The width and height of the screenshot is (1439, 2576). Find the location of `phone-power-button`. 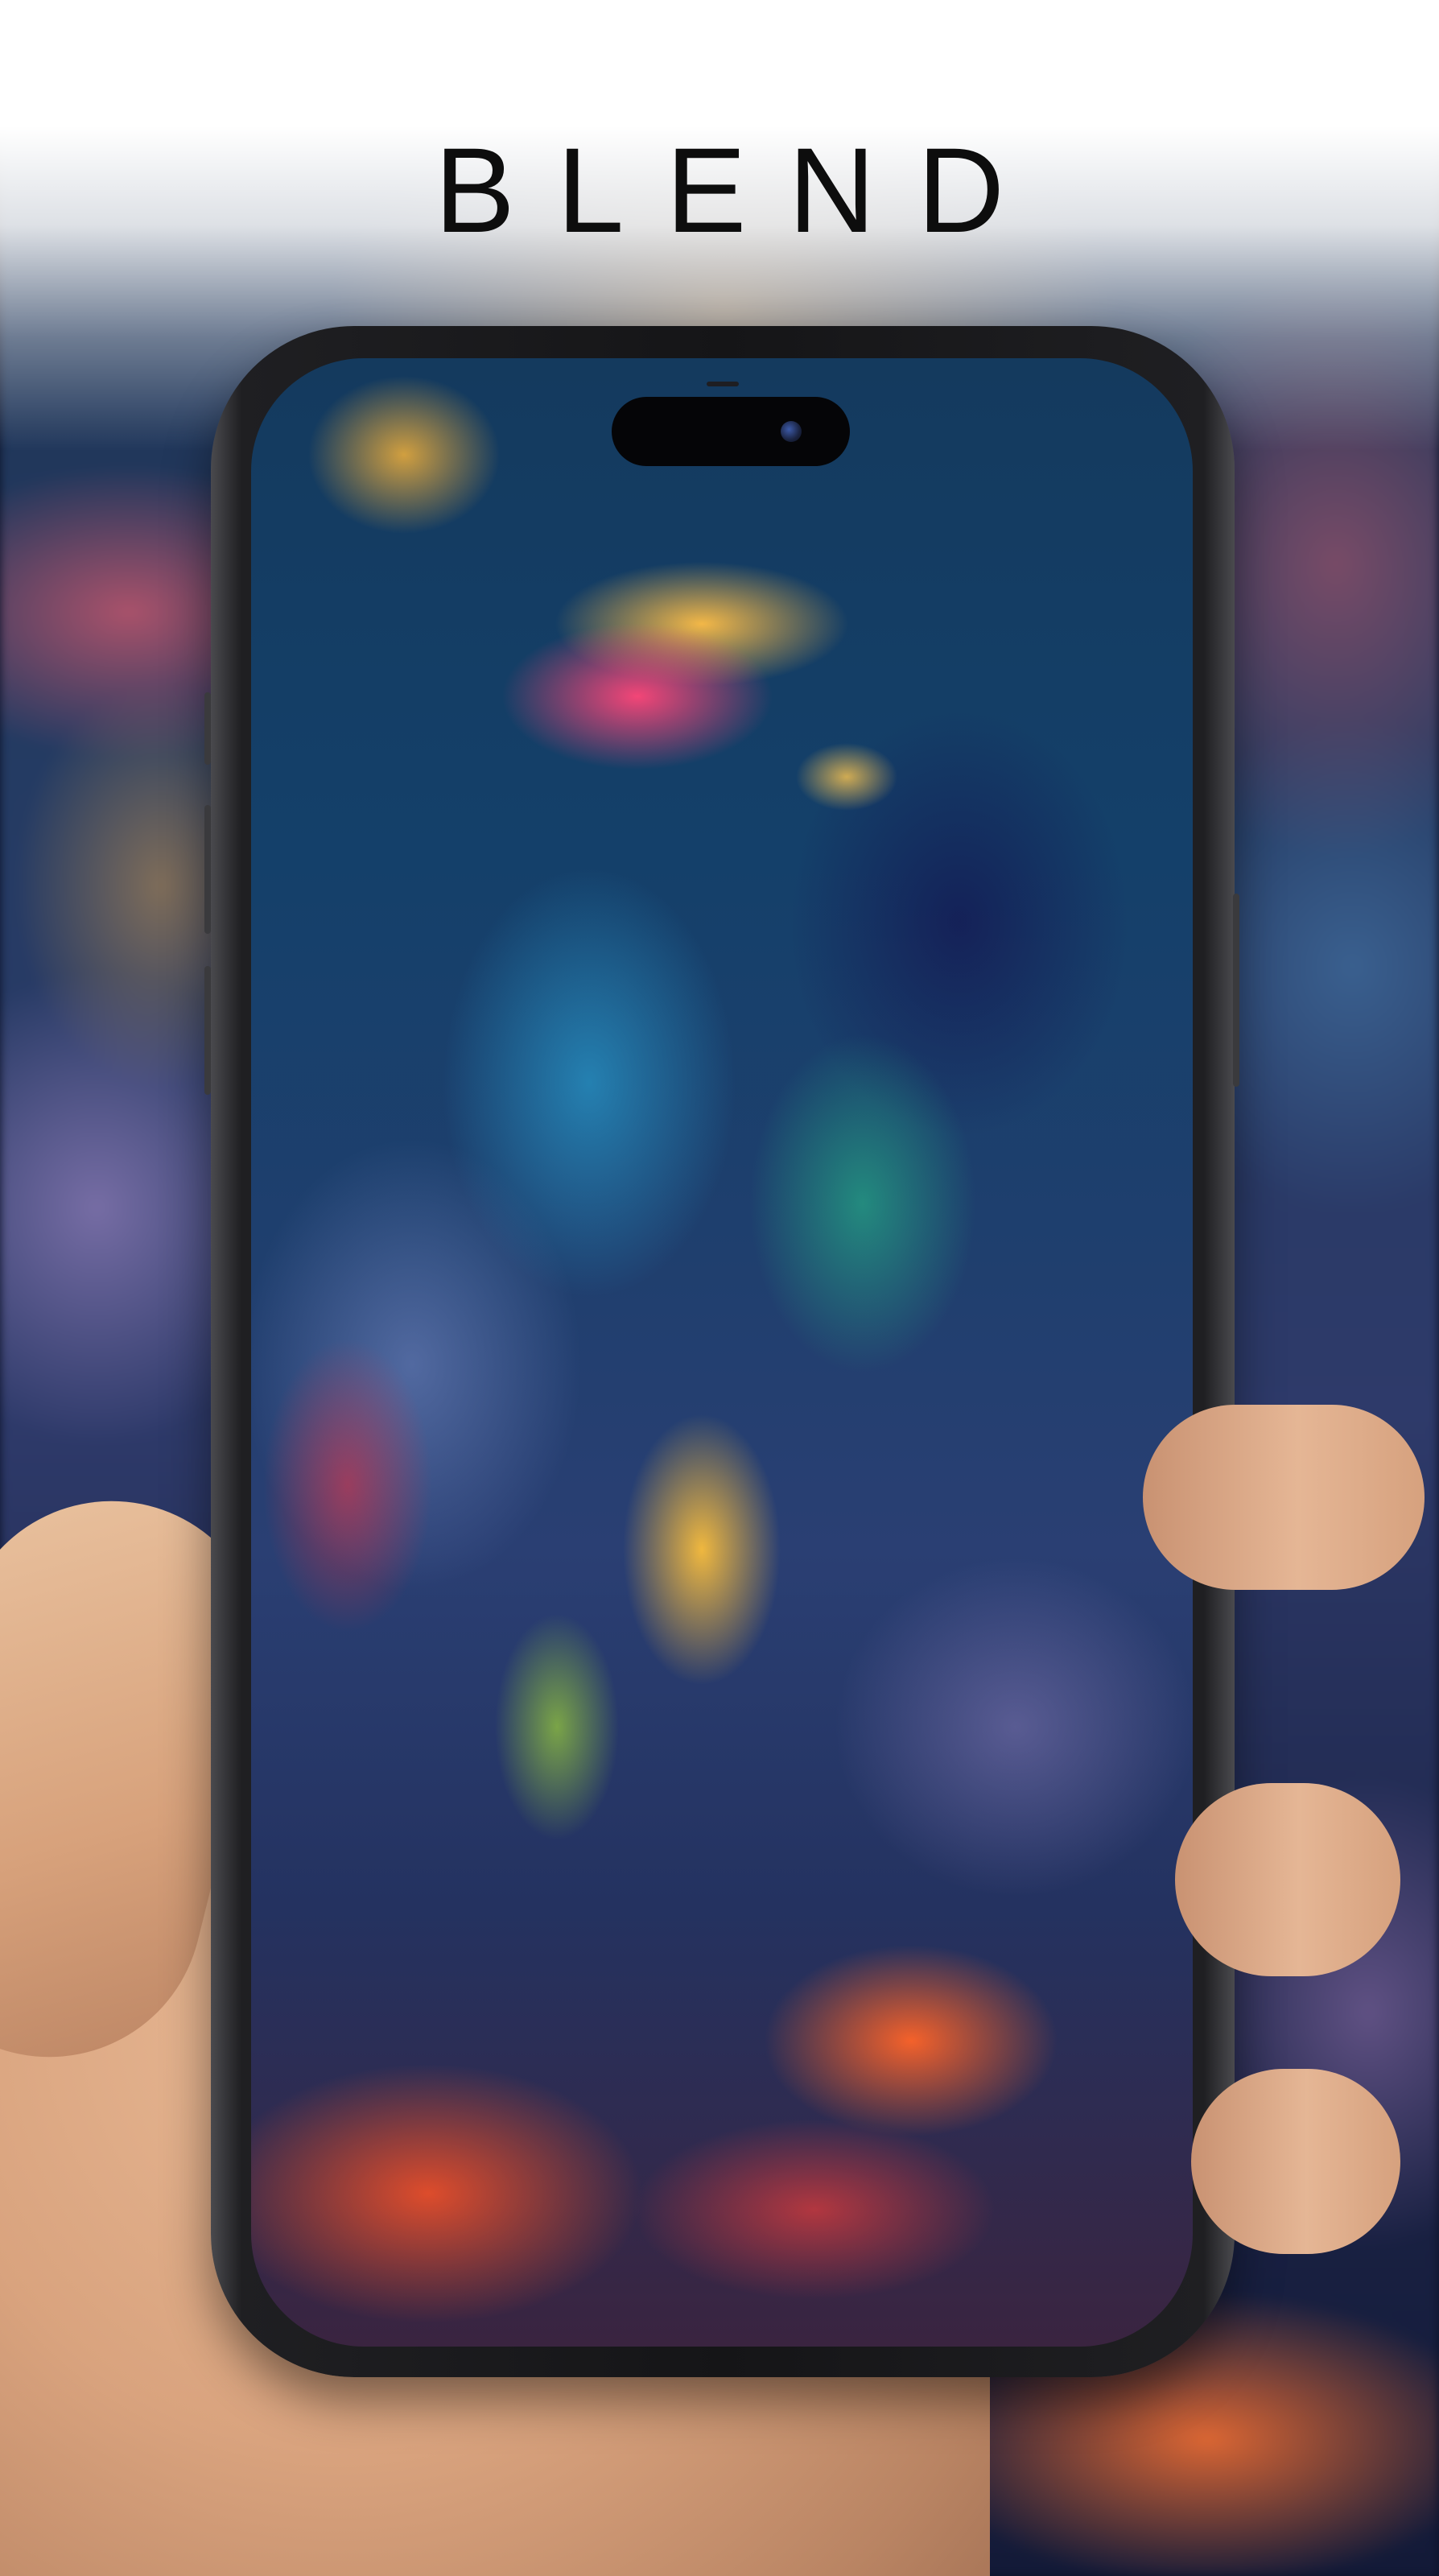

phone-power-button is located at coordinates (1236, 990).